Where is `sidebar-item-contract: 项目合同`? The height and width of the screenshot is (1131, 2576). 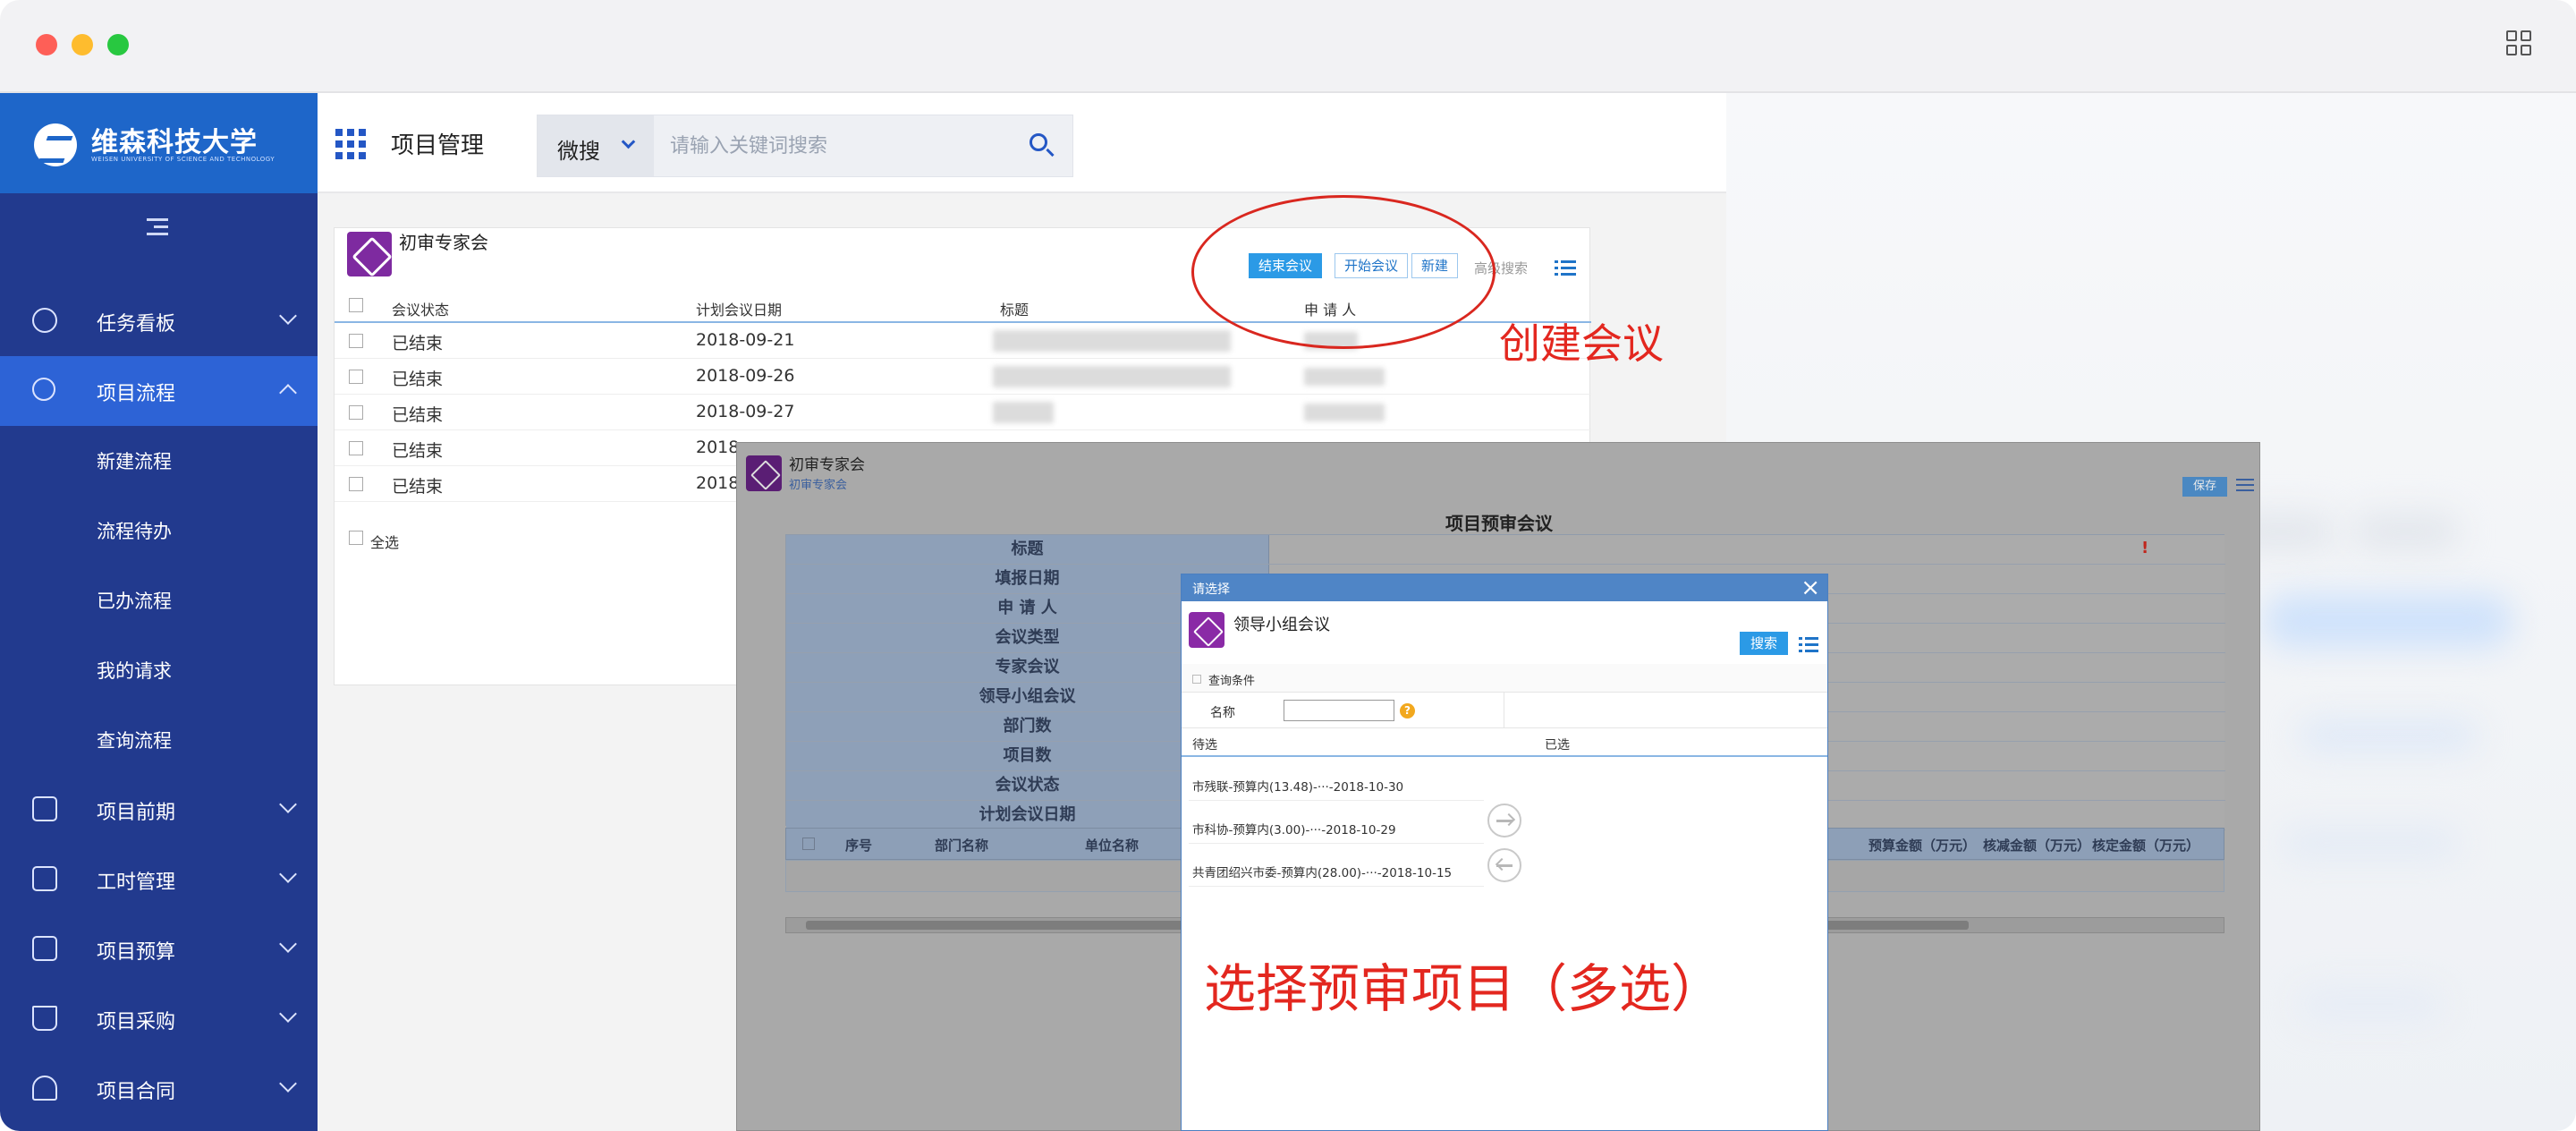
sidebar-item-contract: 项目合同 is located at coordinates (159, 1089).